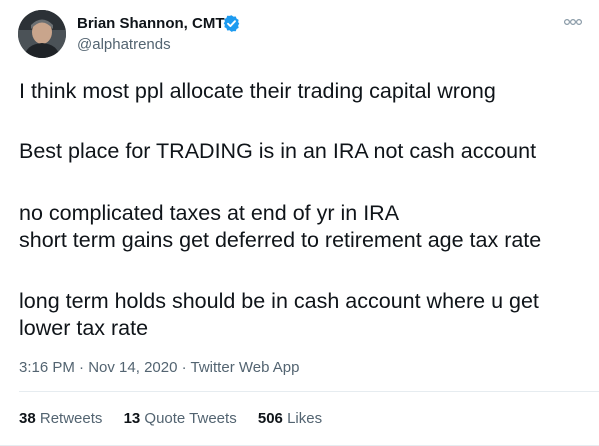 The height and width of the screenshot is (446, 599). I want to click on tweet-metadata: 3:16 PM · Nov 14, 2020 · Twitter Web App, so click(159, 367).